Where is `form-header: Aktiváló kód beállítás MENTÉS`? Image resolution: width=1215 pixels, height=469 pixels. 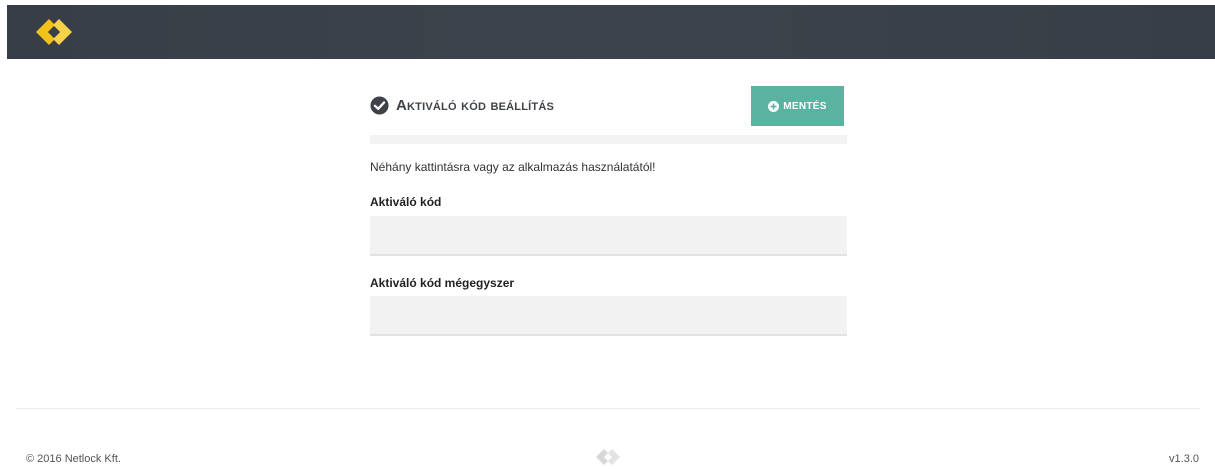 form-header: Aktiváló kód beállítás MENTÉS is located at coordinates (608, 105).